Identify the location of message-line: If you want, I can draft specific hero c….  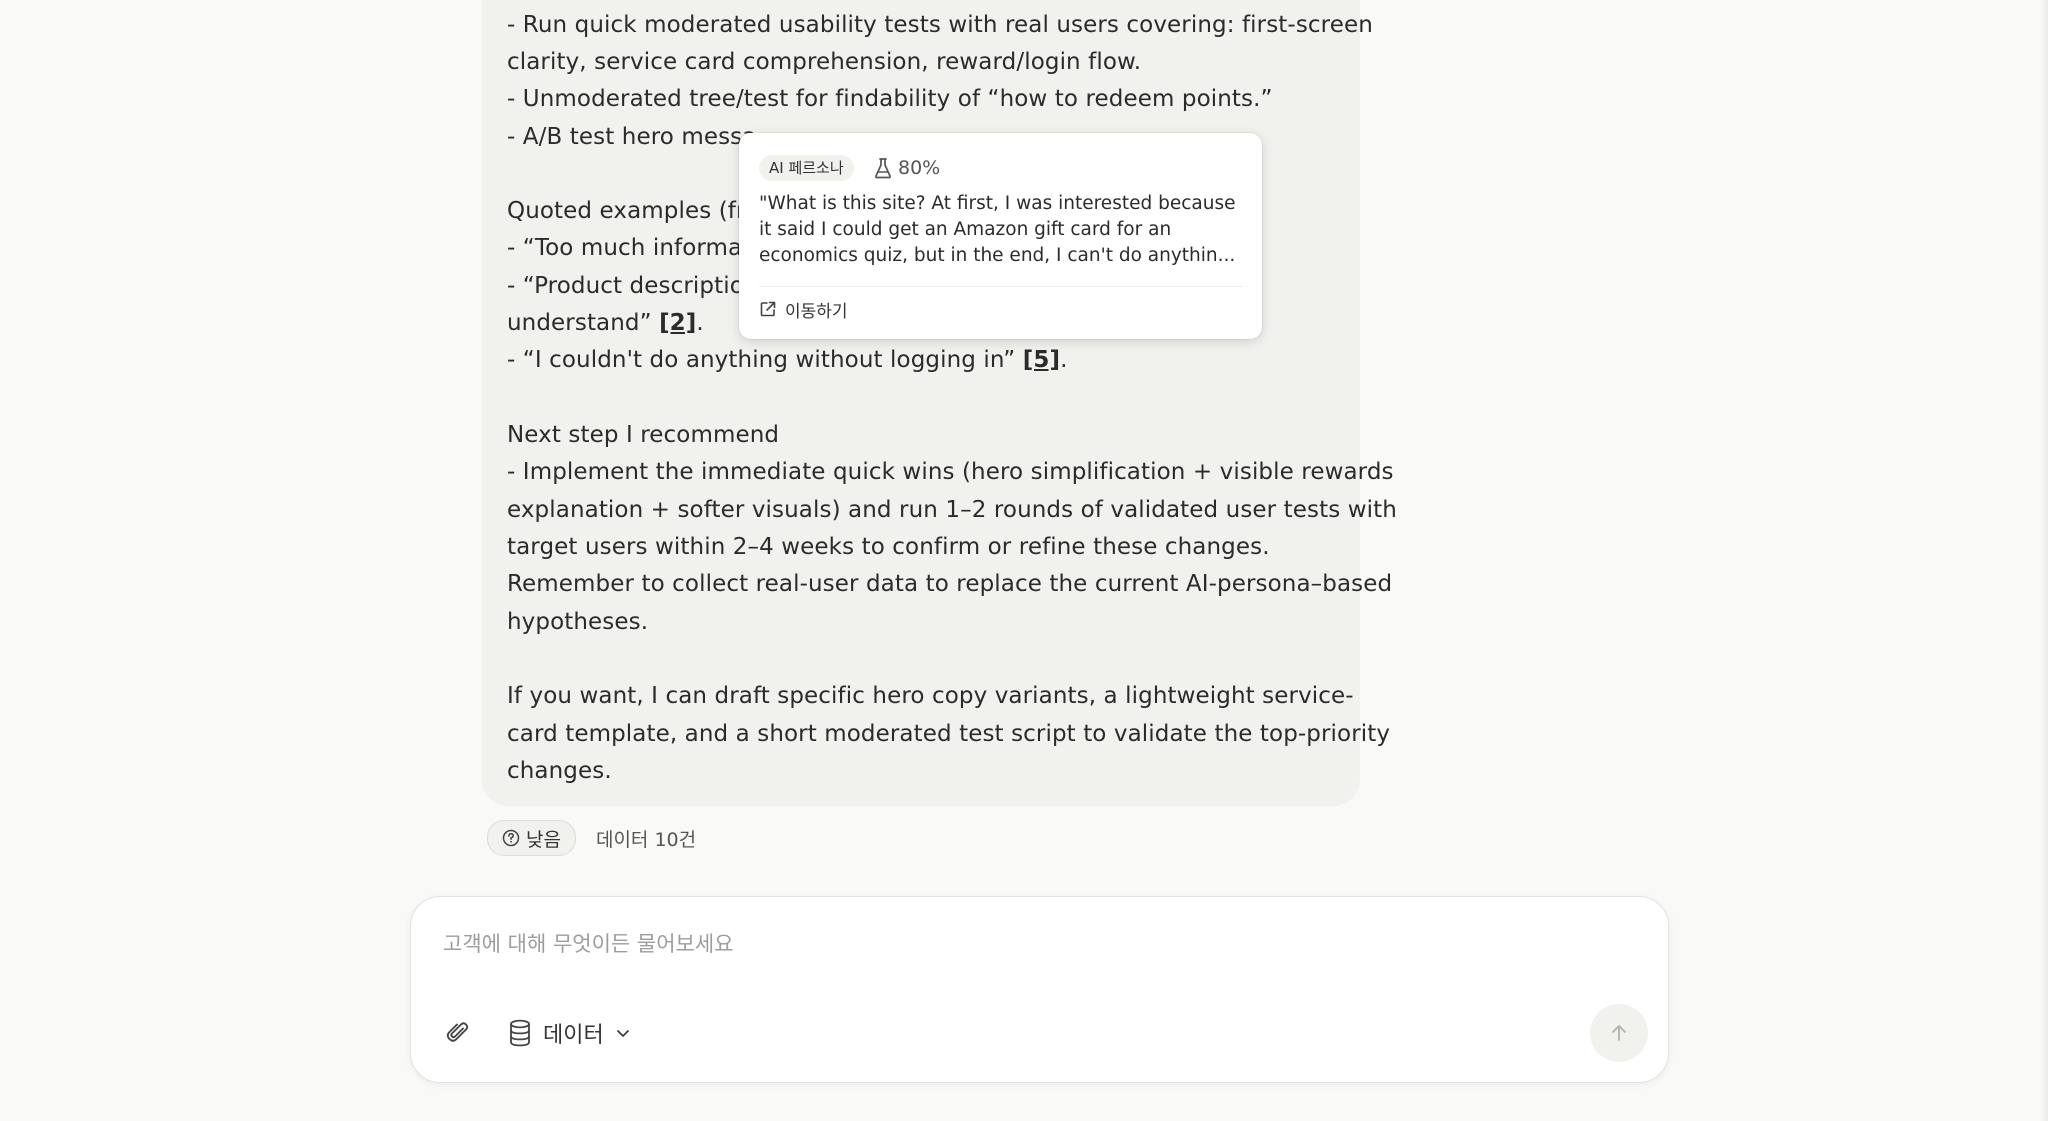
(930, 696).